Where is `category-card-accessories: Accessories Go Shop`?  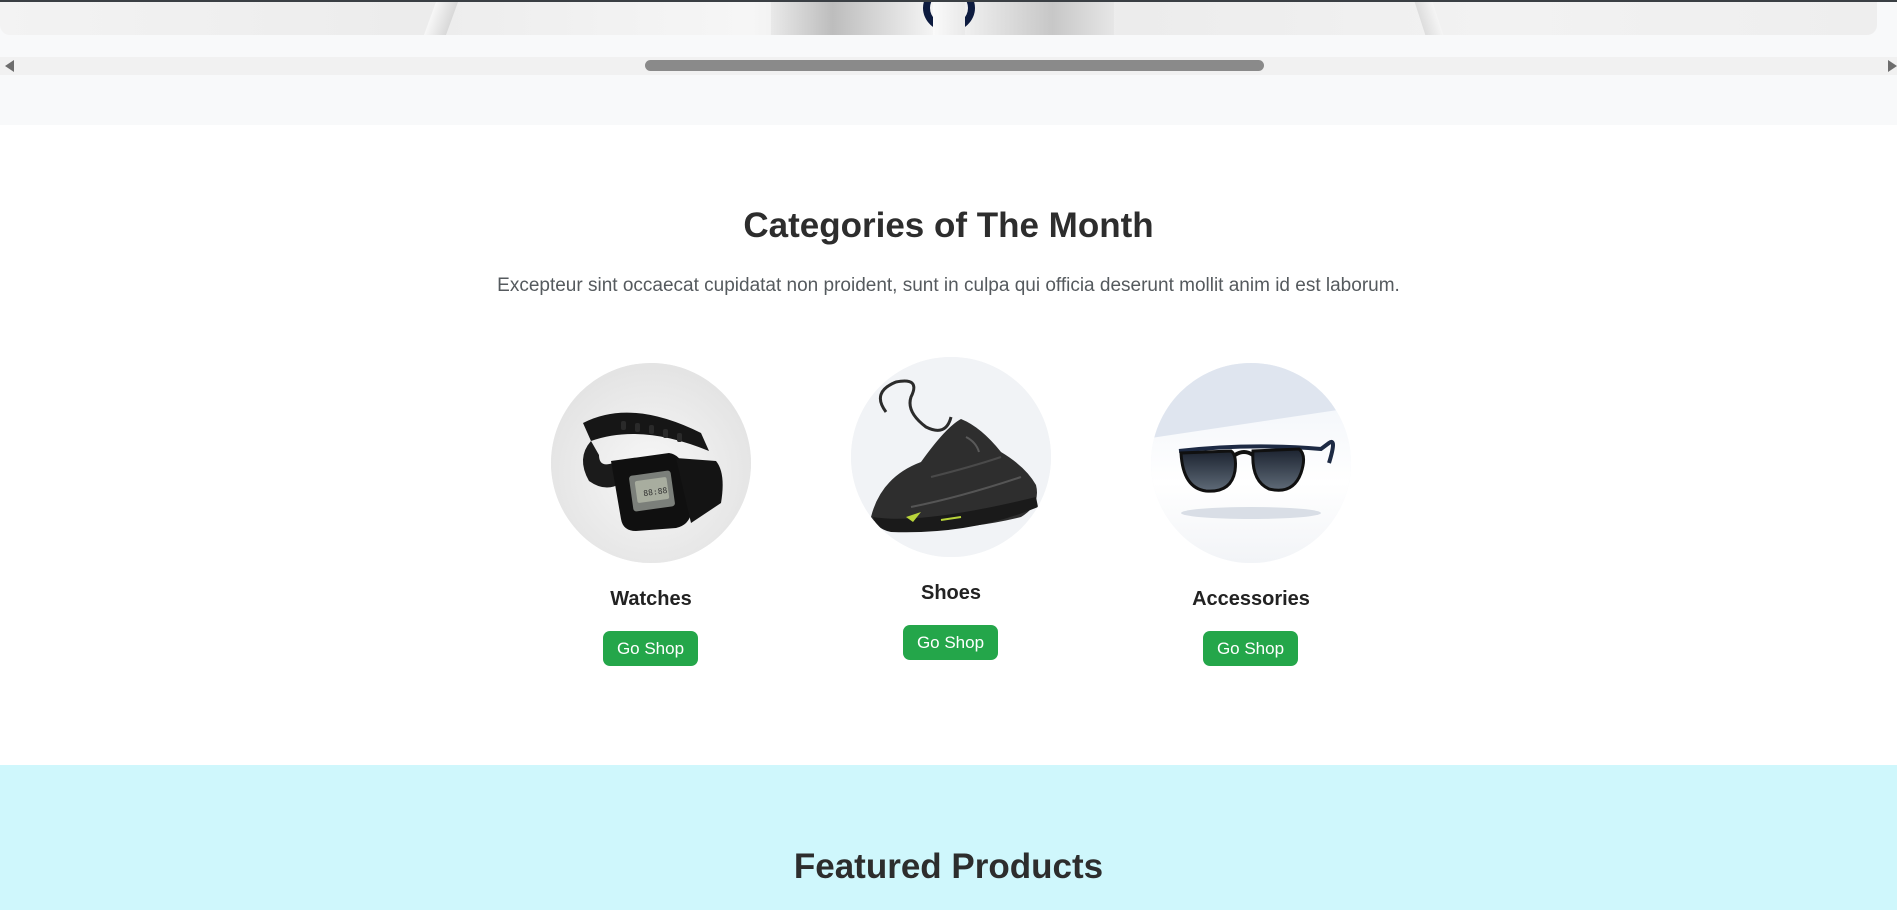 category-card-accessories: Accessories Go Shop is located at coordinates (1251, 518).